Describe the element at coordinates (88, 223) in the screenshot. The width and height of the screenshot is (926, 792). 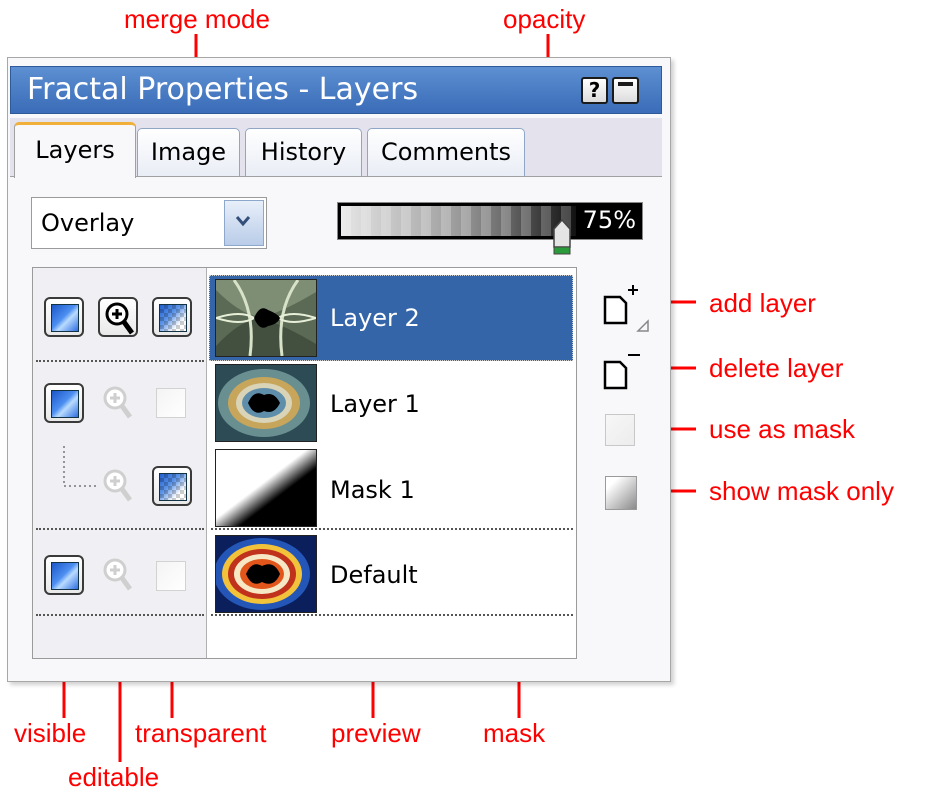
I see `merge-mode-value: Overlay` at that location.